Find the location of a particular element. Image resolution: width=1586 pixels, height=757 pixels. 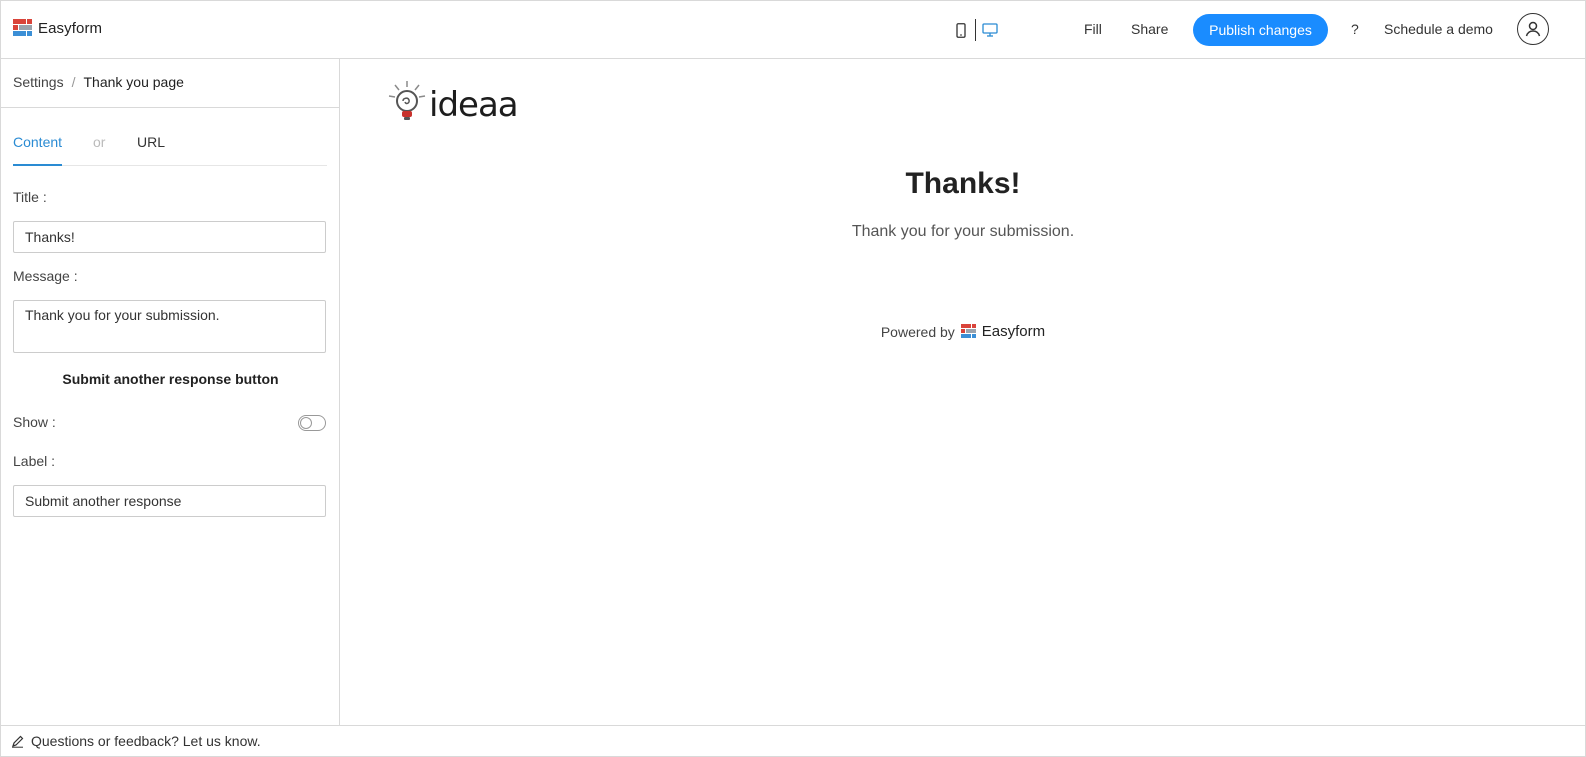

easyform-logo-icon is located at coordinates (22, 28).